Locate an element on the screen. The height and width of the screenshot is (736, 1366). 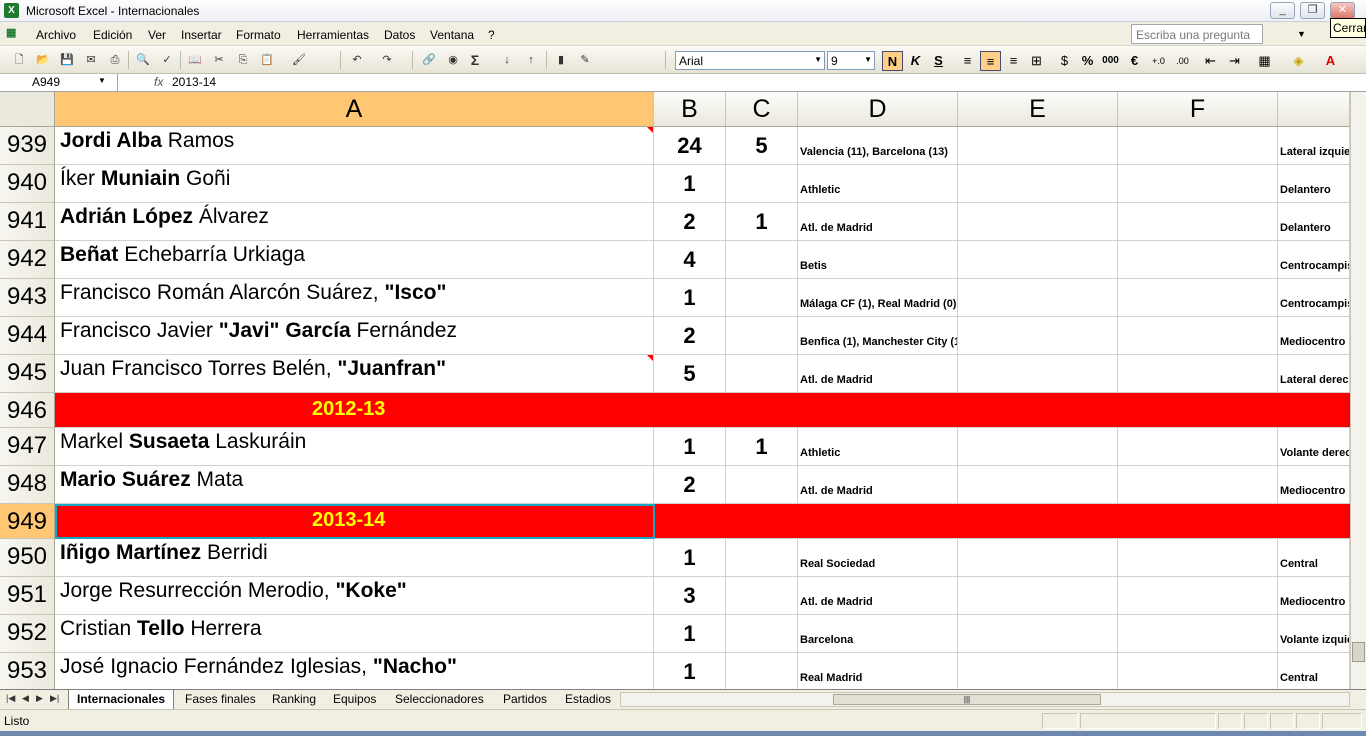
row-header: 942 is located at coordinates (27, 260).